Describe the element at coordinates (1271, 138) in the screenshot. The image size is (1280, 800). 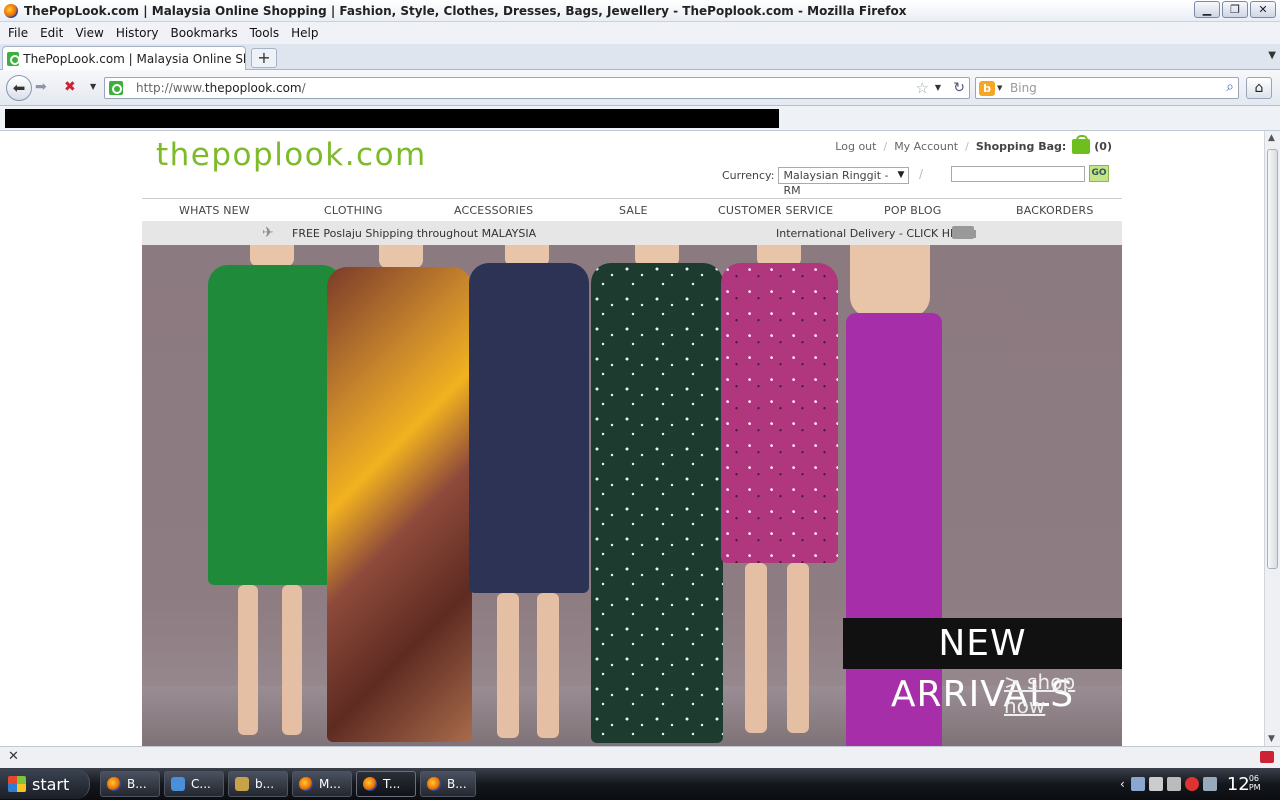
I see `scroll-up-icon: ▲` at that location.